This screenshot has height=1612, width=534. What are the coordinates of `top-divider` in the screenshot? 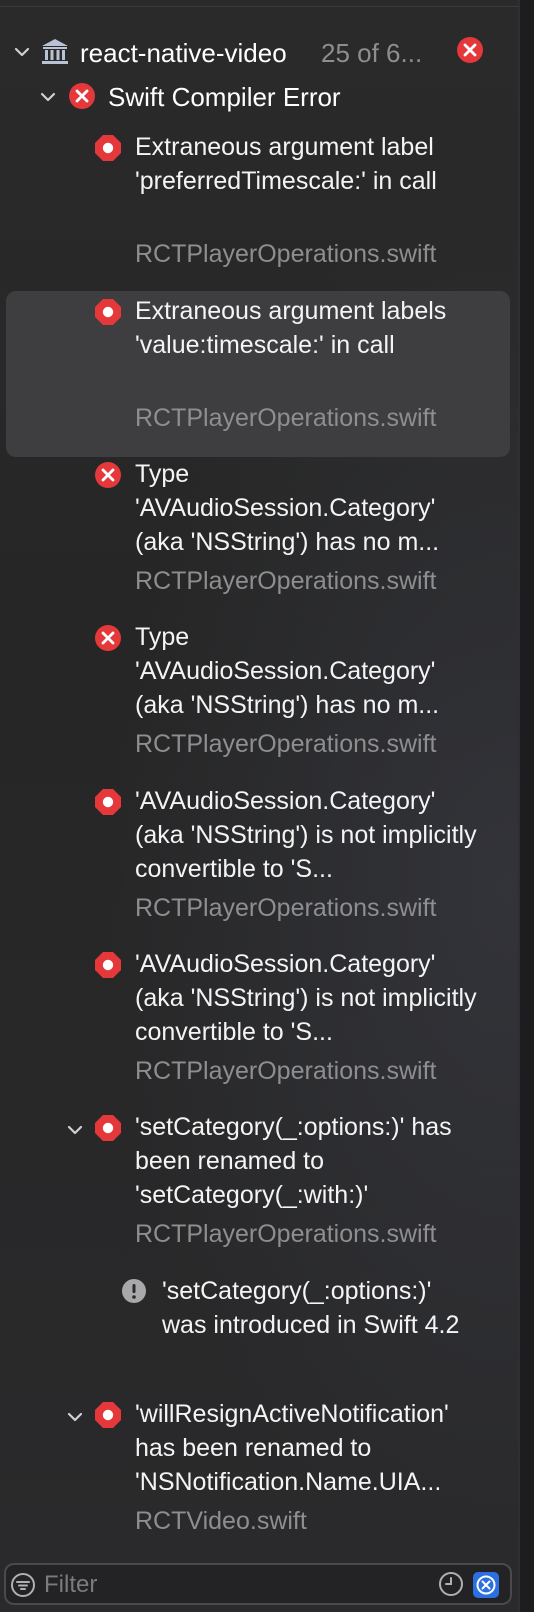 It's located at (267, 6).